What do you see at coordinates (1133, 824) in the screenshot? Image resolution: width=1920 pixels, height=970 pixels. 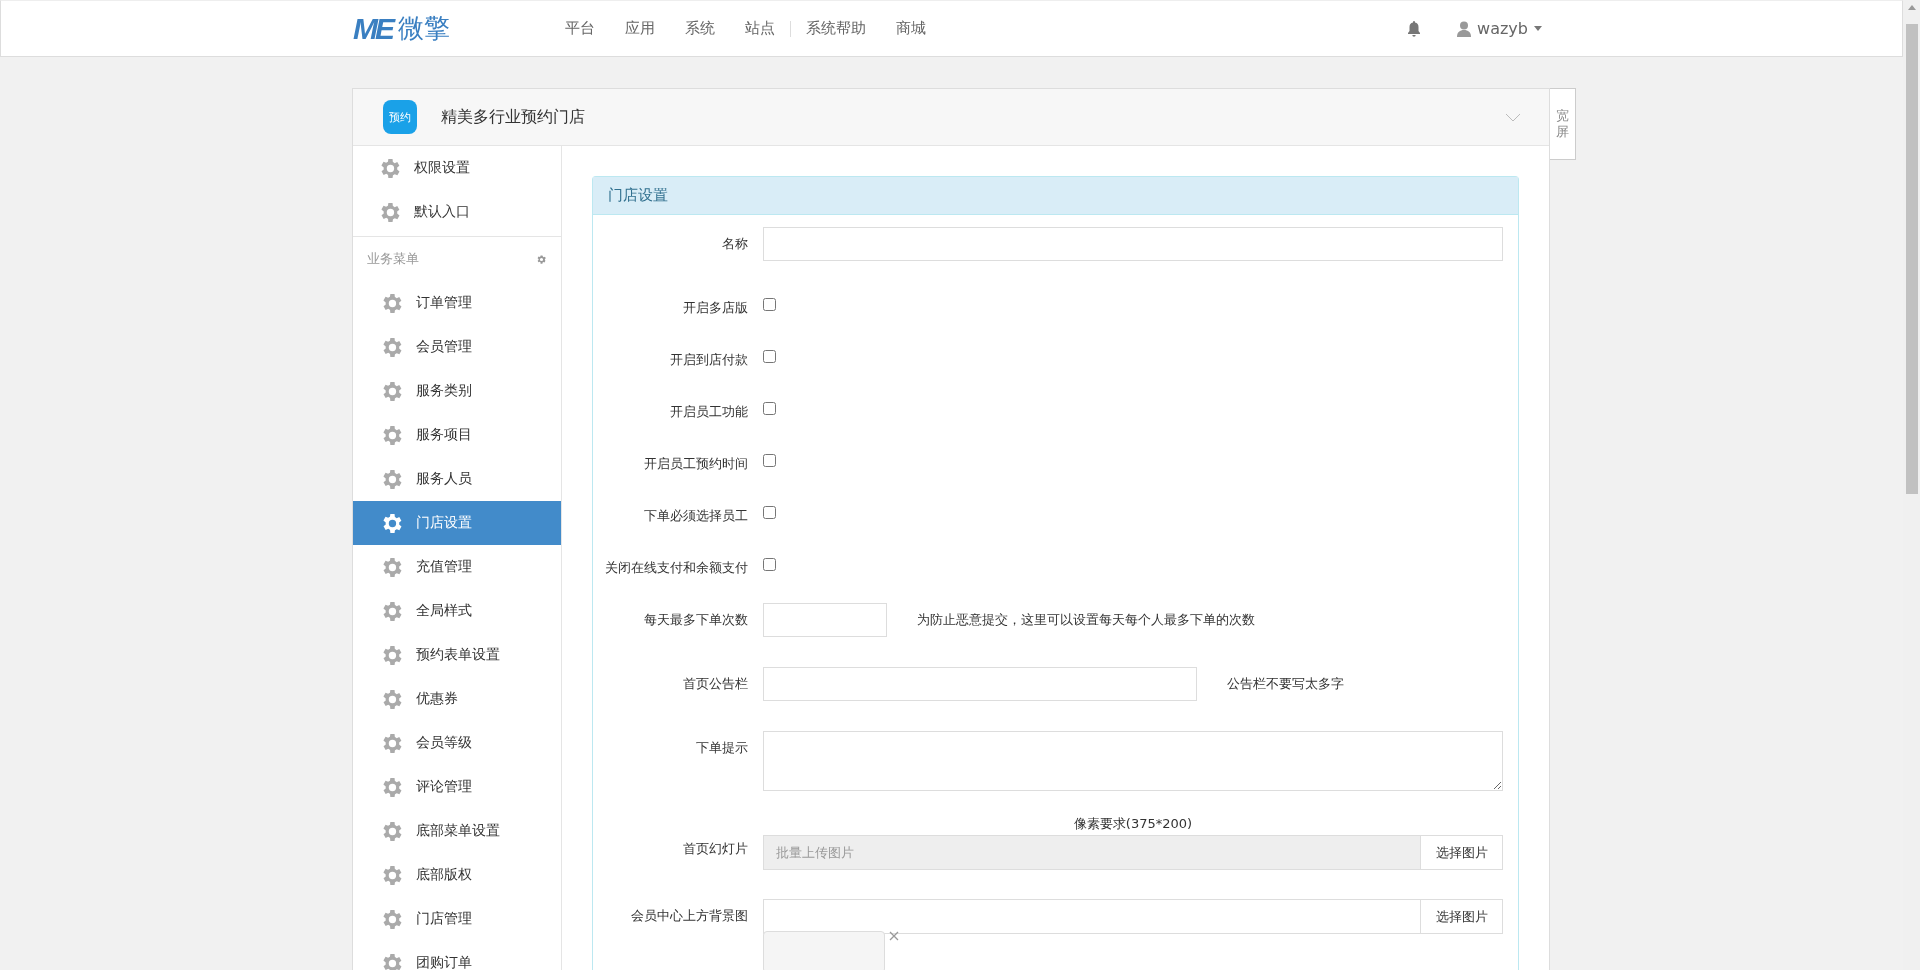 I see `size-note: 像素要求(375*200)` at bounding box center [1133, 824].